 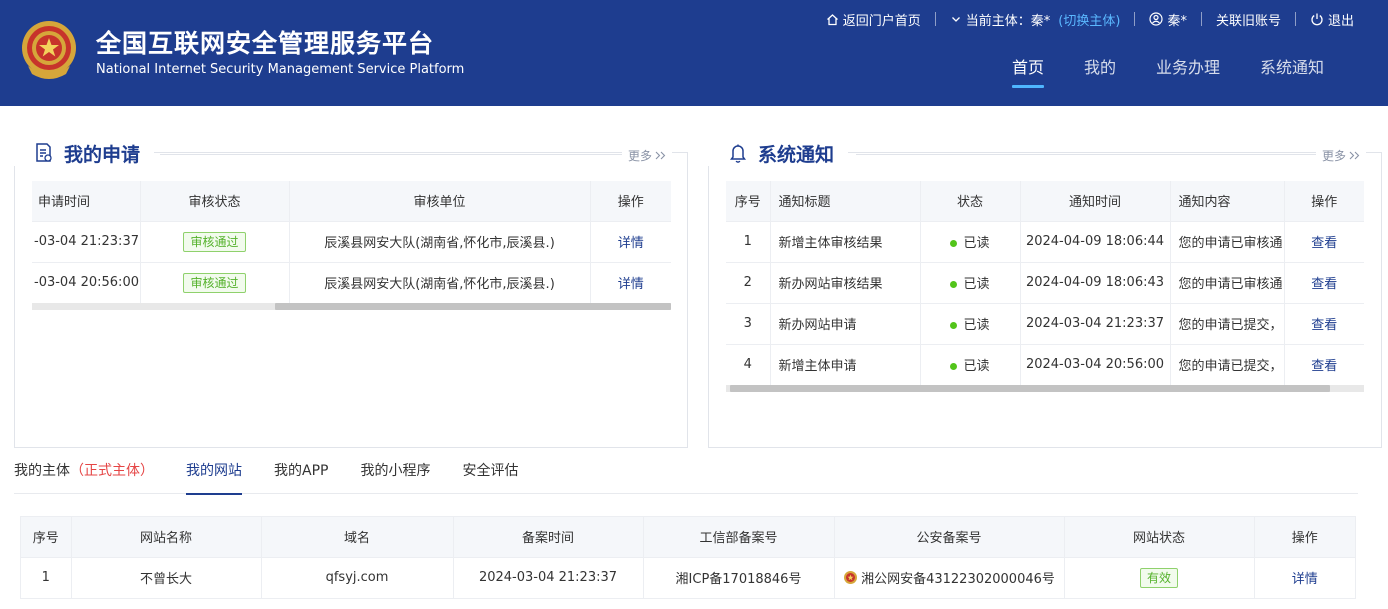 I want to click on status-badge: 有效, so click(x=1158, y=577).